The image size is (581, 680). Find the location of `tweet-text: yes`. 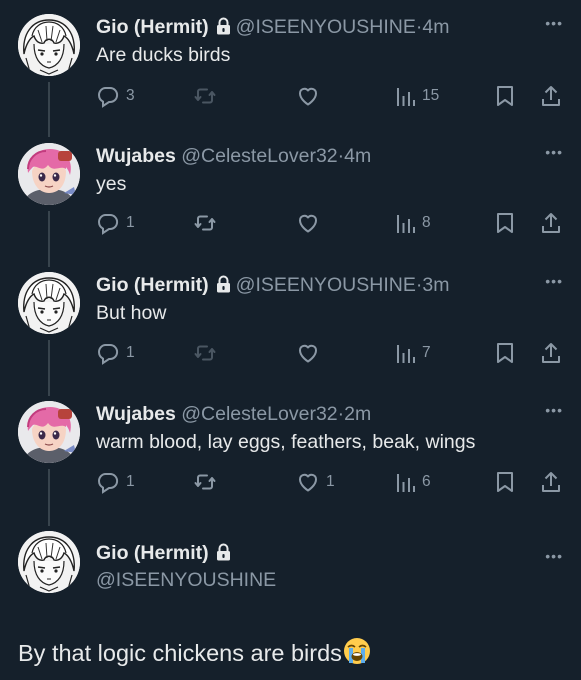

tweet-text: yes is located at coordinates (111, 184).